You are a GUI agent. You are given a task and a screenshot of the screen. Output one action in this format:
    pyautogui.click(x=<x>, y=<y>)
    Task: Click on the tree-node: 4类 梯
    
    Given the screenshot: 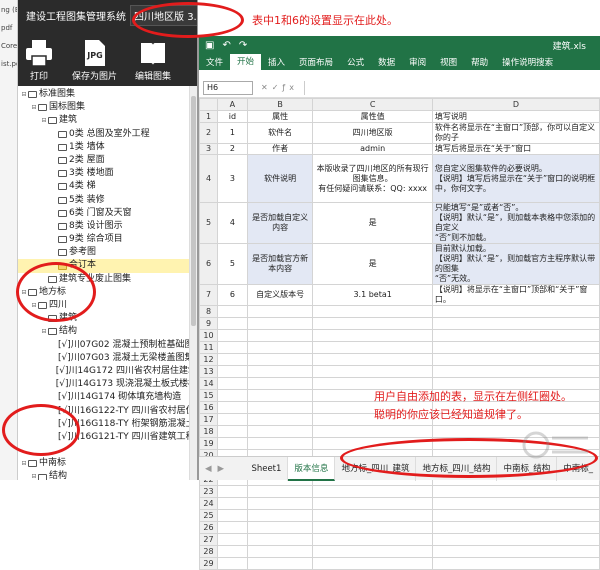 What is the action you would take?
    pyautogui.click(x=107, y=186)
    